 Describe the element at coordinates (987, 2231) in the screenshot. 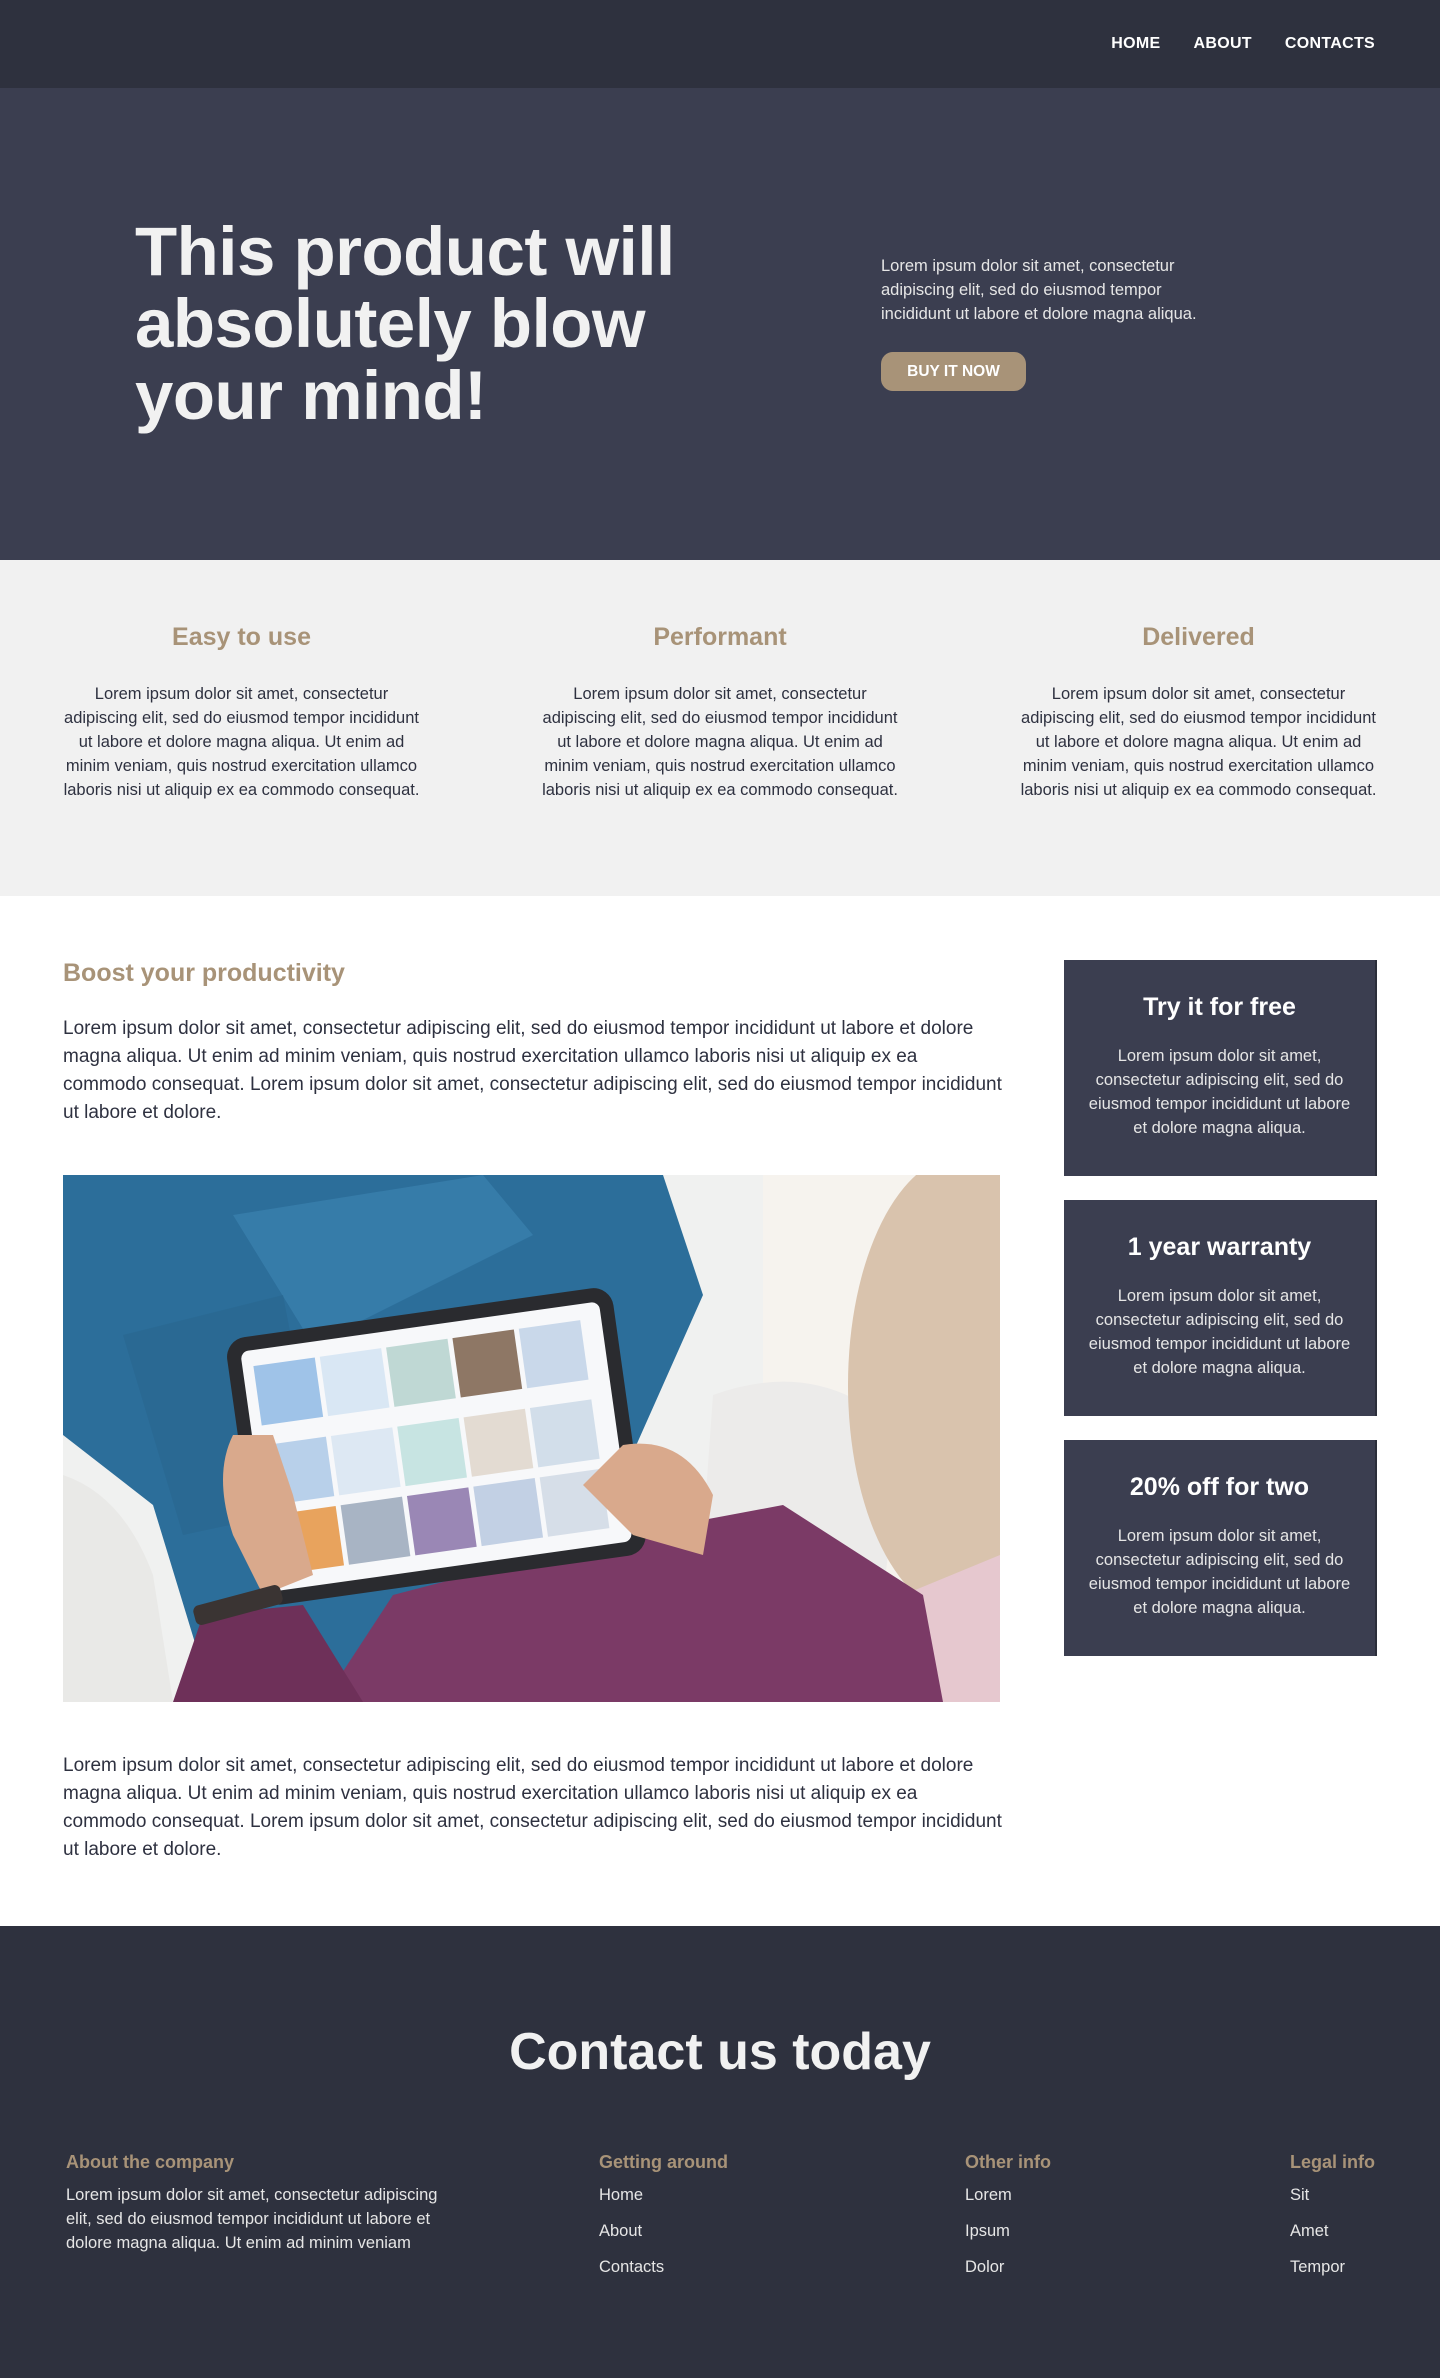

I see `footer-link-ipsum: Ipsum` at that location.